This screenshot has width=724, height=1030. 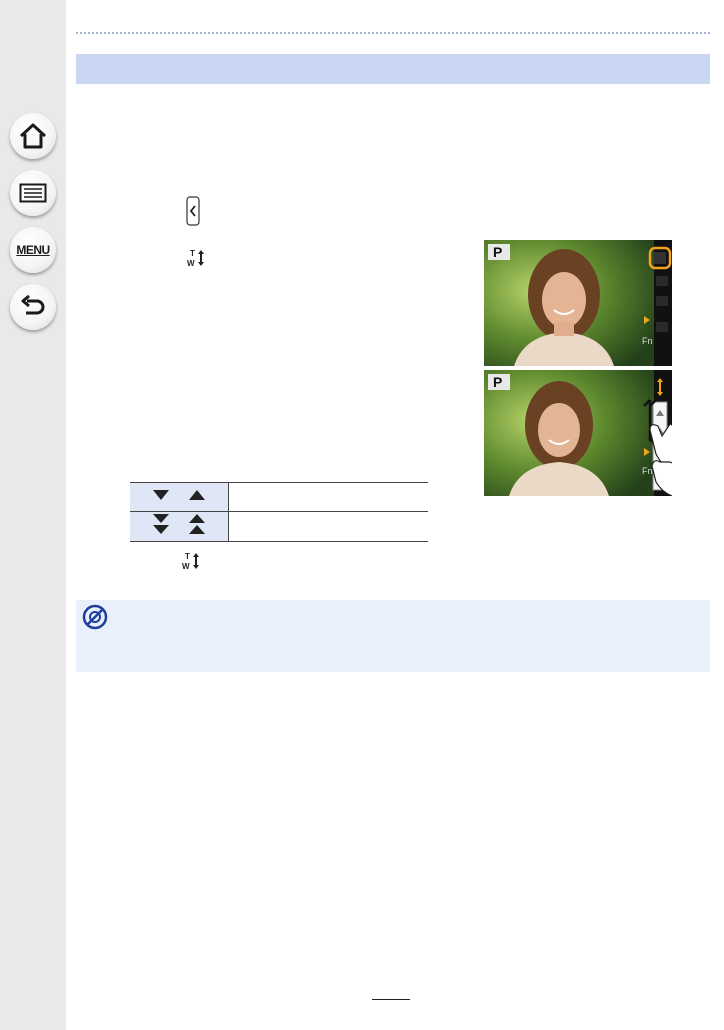 I want to click on camera-screen-1: P Fn, so click(x=578, y=303).